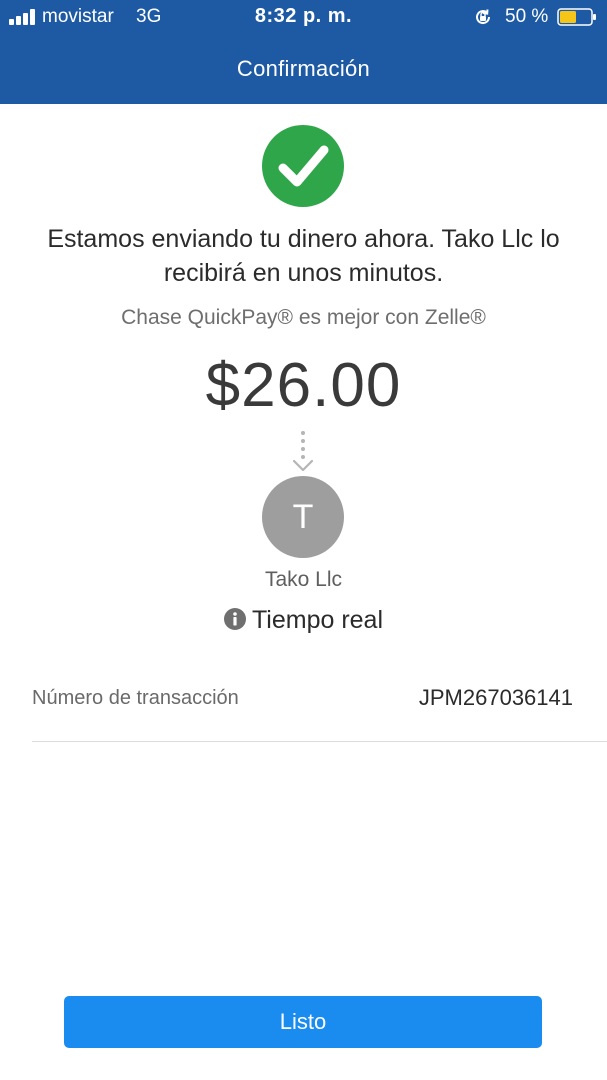 This screenshot has width=607, height=1080. What do you see at coordinates (234, 619) in the screenshot?
I see `info-icon` at bounding box center [234, 619].